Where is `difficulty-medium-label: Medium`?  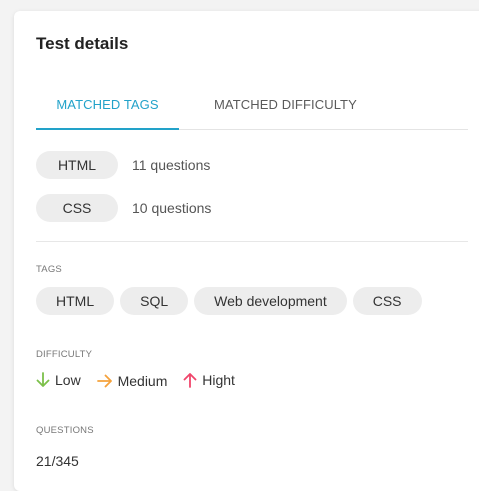
difficulty-medium-label: Medium is located at coordinates (142, 381).